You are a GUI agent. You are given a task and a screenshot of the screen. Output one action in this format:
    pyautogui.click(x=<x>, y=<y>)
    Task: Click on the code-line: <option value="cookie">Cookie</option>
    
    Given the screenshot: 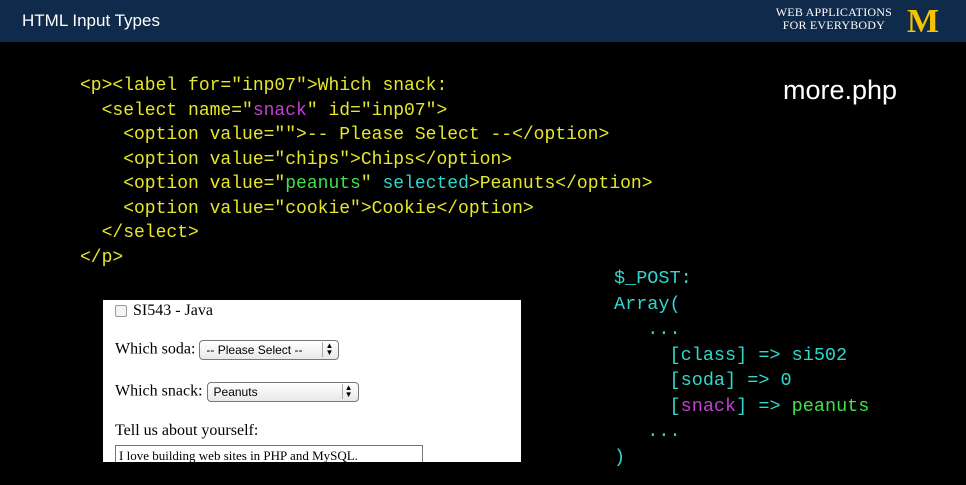 What is the action you would take?
    pyautogui.click(x=307, y=209)
    